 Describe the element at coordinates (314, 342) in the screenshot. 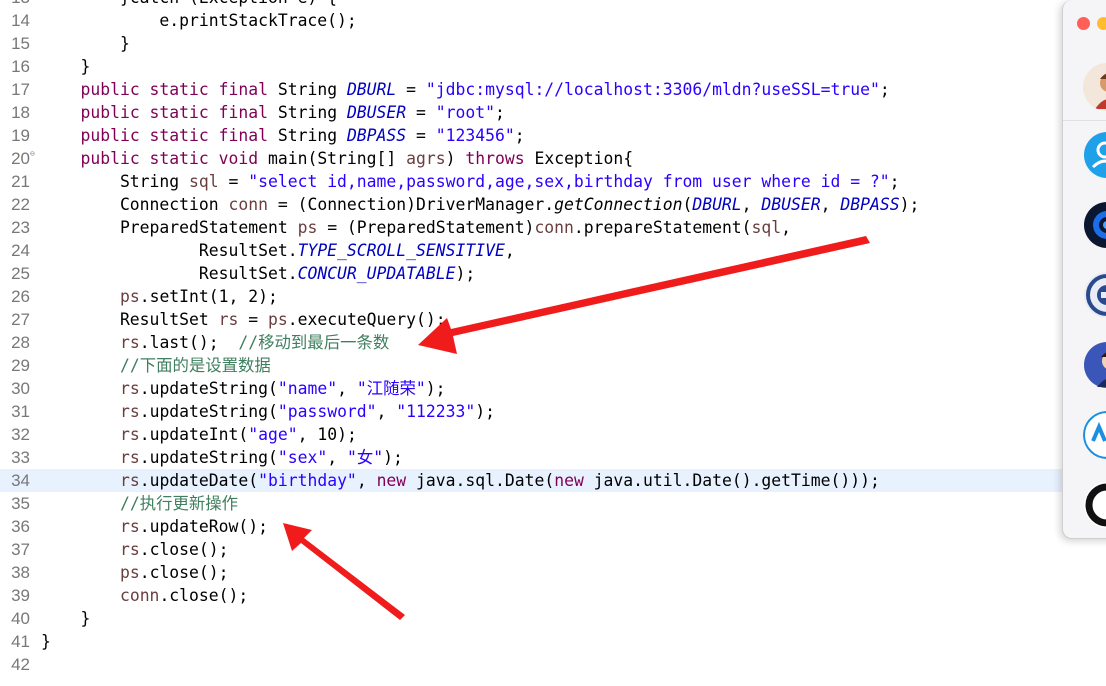

I see `code-token: //移动到最后一条数` at that location.